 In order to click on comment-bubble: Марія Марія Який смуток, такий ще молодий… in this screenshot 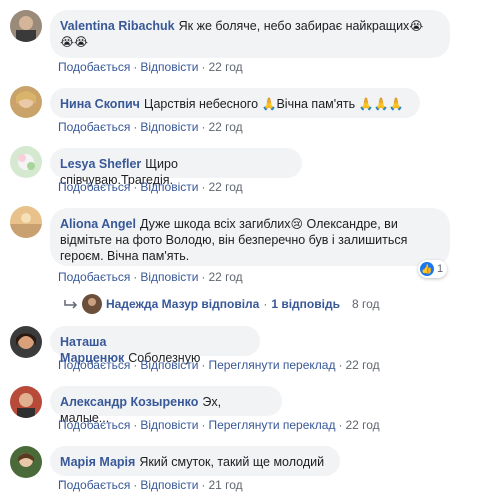, I will do `click(195, 465)`.